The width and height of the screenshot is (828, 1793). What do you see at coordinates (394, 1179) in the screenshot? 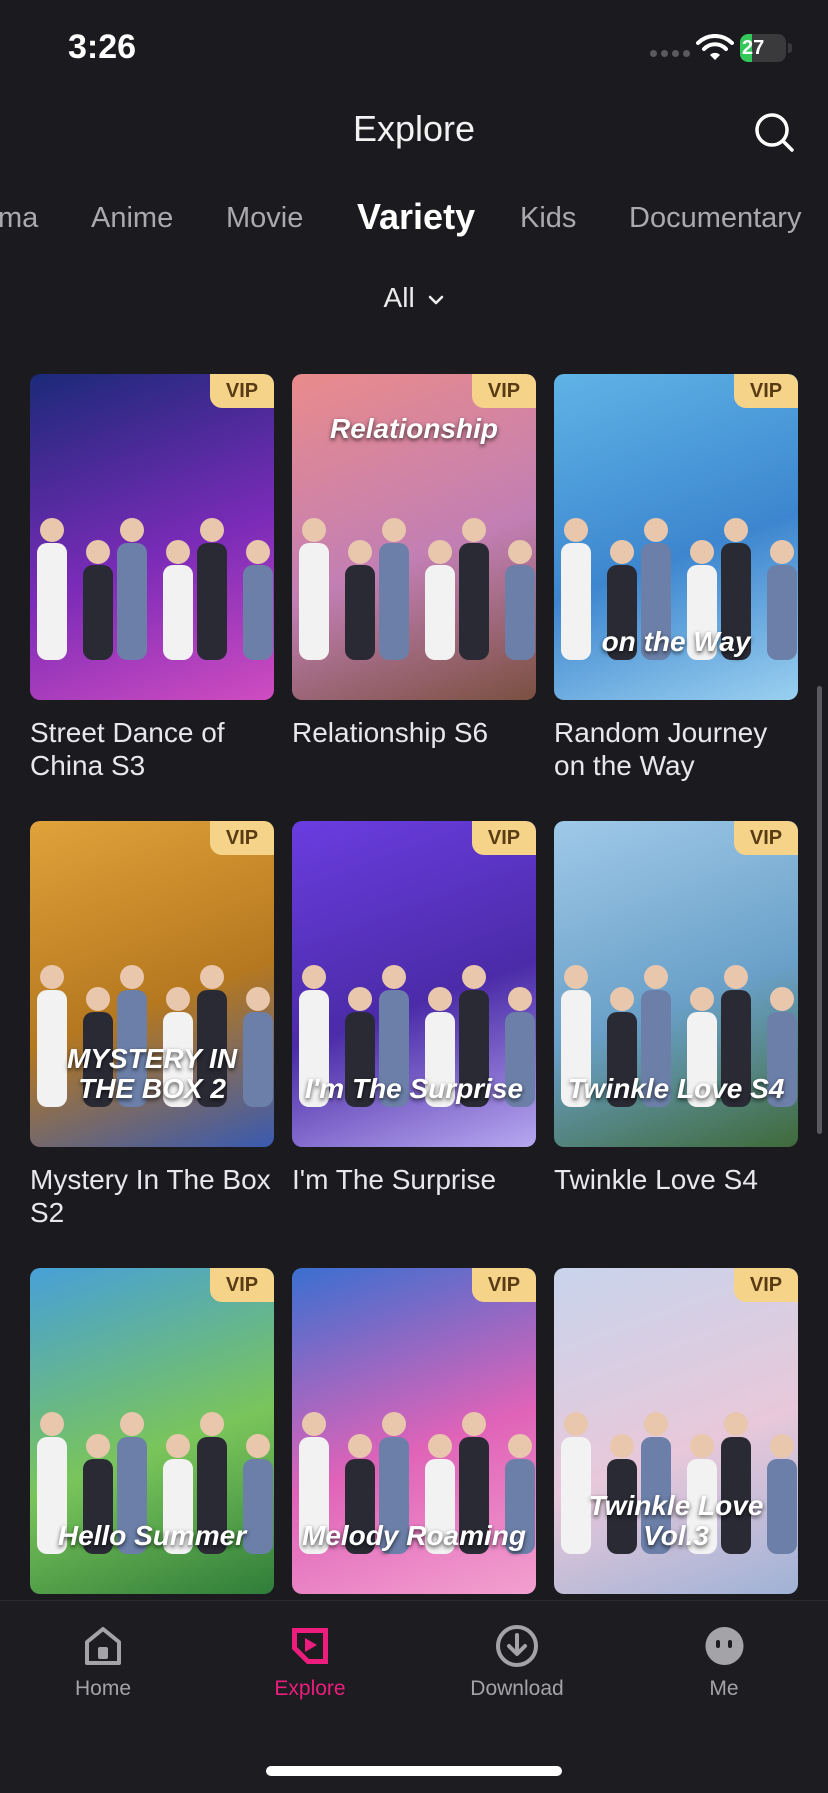
I see `show-title: I'm The Surprise` at bounding box center [394, 1179].